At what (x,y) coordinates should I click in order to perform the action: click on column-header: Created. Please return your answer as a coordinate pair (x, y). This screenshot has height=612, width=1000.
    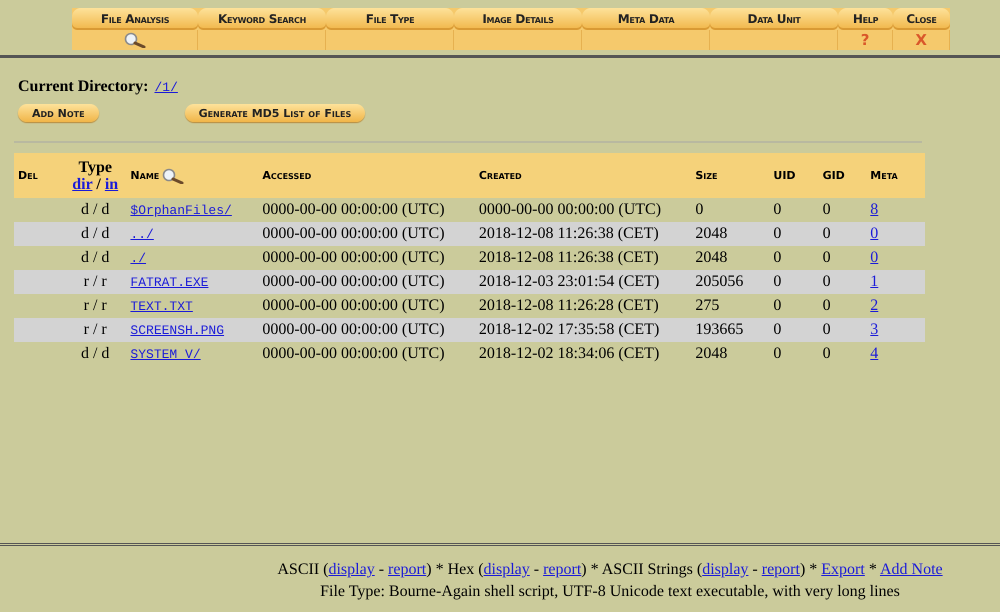
    Looking at the image, I should click on (500, 175).